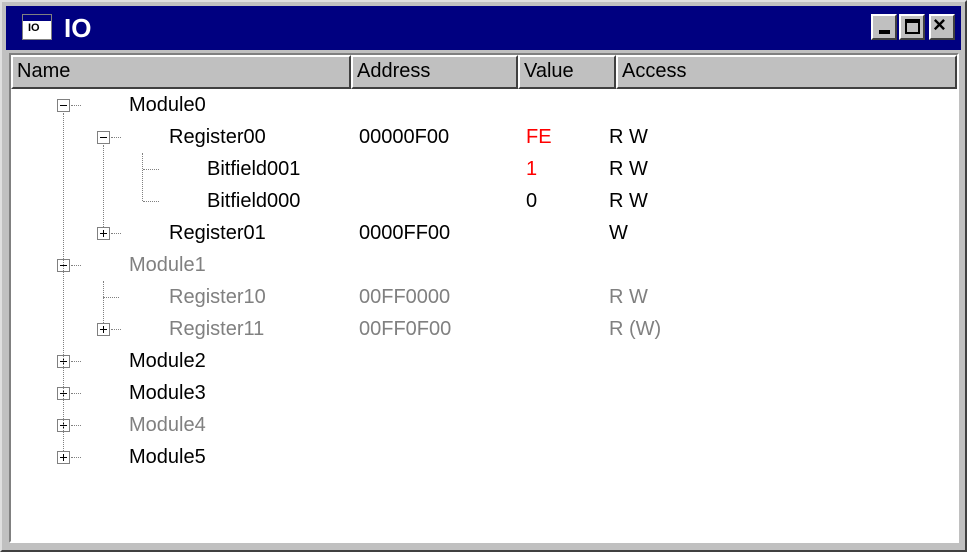 The height and width of the screenshot is (552, 967). Describe the element at coordinates (484, 361) in the screenshot. I see `tree-row: Module2` at that location.